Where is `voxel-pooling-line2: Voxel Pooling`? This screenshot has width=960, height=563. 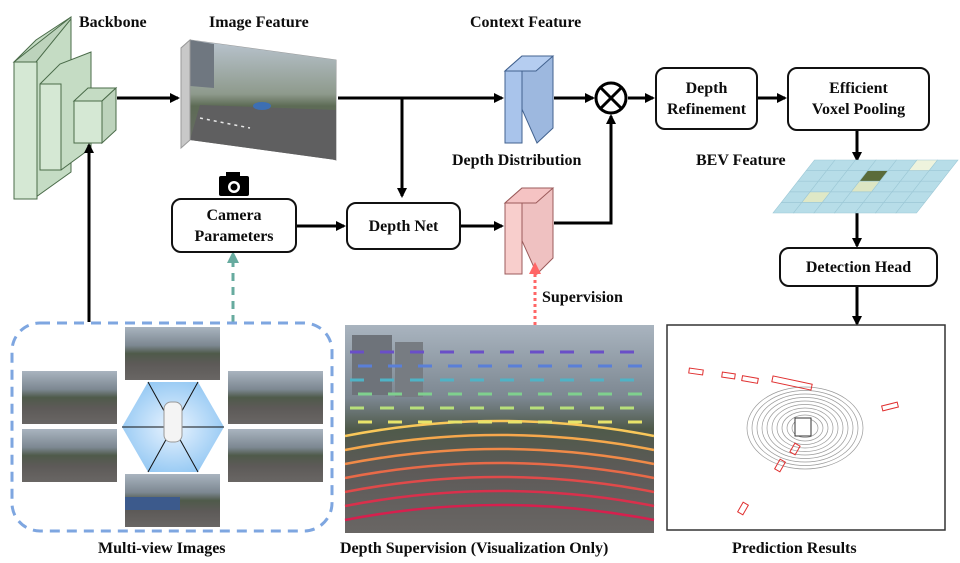
voxel-pooling-line2: Voxel Pooling is located at coordinates (858, 109).